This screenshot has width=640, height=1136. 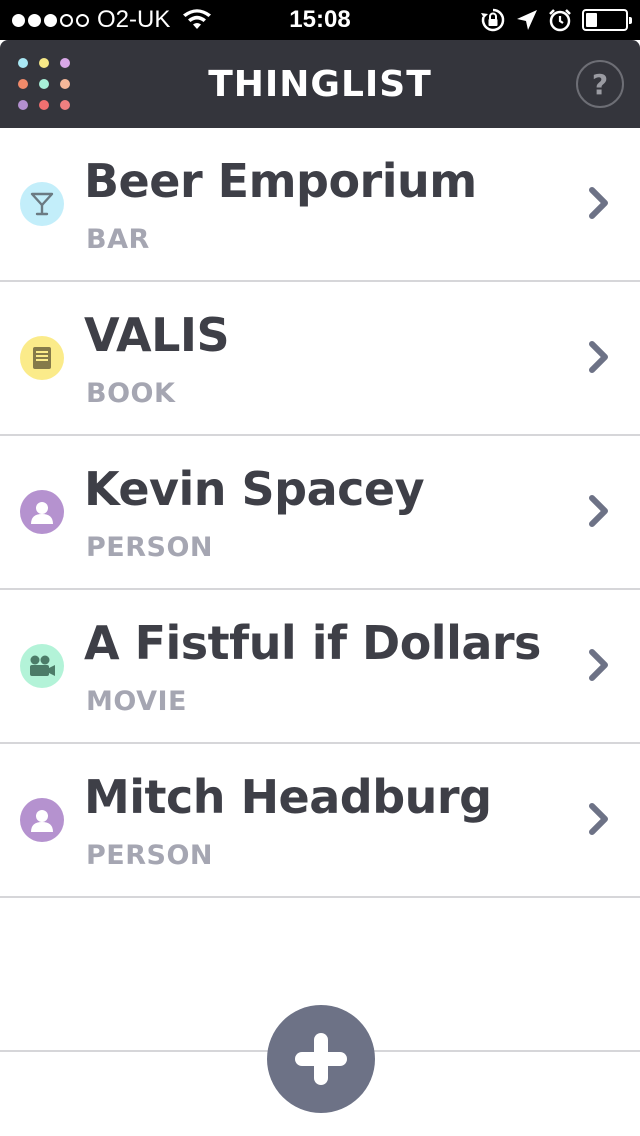 I want to click on item-type: BAR, so click(x=118, y=239).